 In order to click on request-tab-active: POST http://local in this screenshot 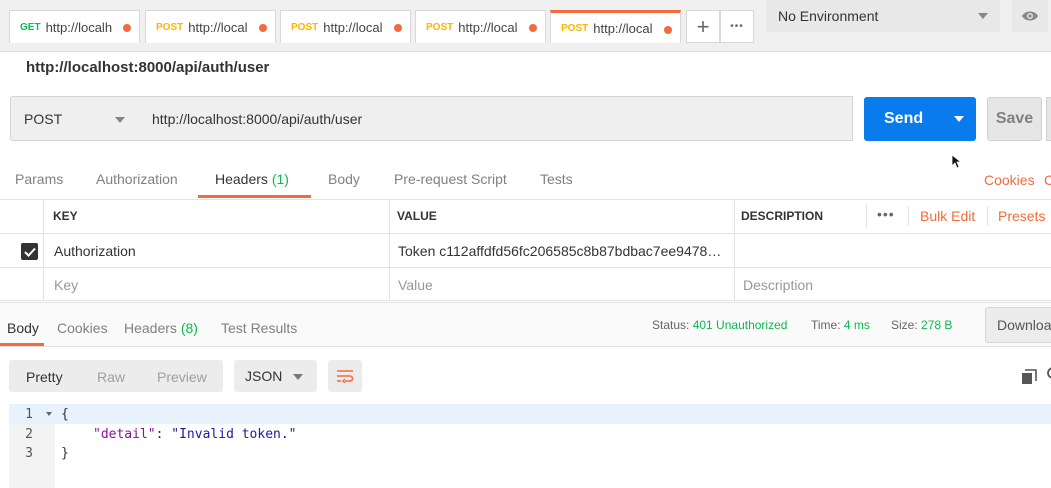, I will do `click(615, 26)`.